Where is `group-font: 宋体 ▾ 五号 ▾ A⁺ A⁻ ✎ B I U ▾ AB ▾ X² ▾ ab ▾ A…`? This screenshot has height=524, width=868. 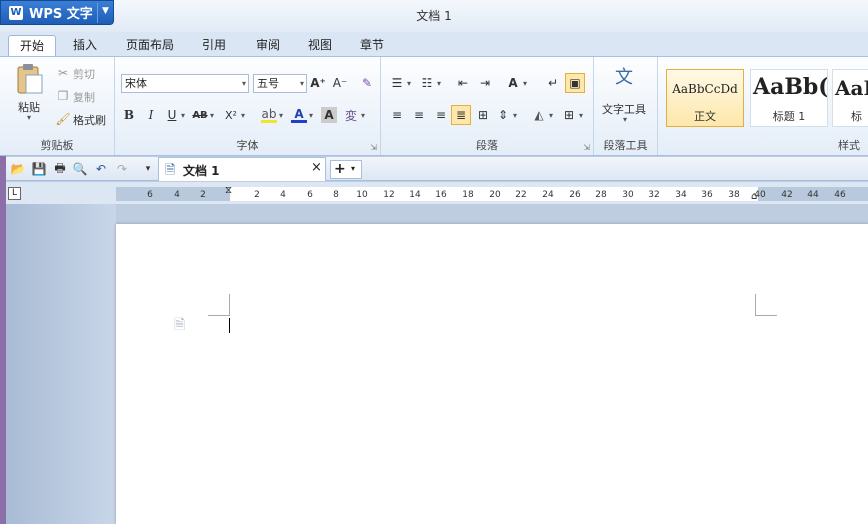
group-font: 宋体 ▾ 五号 ▾ A⁺ A⁻ ✎ B I U ▾ AB ▾ X² ▾ ab ▾ A… is located at coordinates (248, 106).